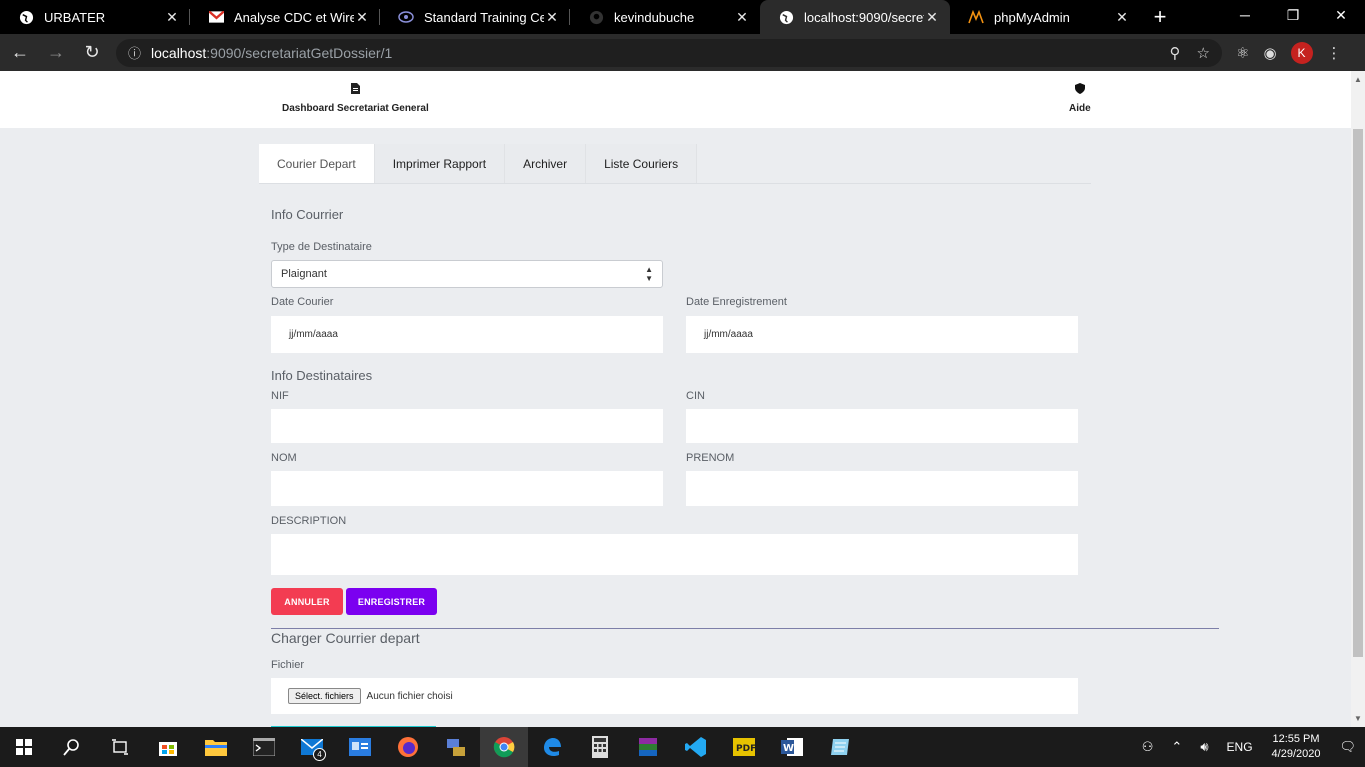 The width and height of the screenshot is (1365, 767). Describe the element at coordinates (467, 334) in the screenshot. I see `date-courier-input: jj/mm/aaaa` at that location.